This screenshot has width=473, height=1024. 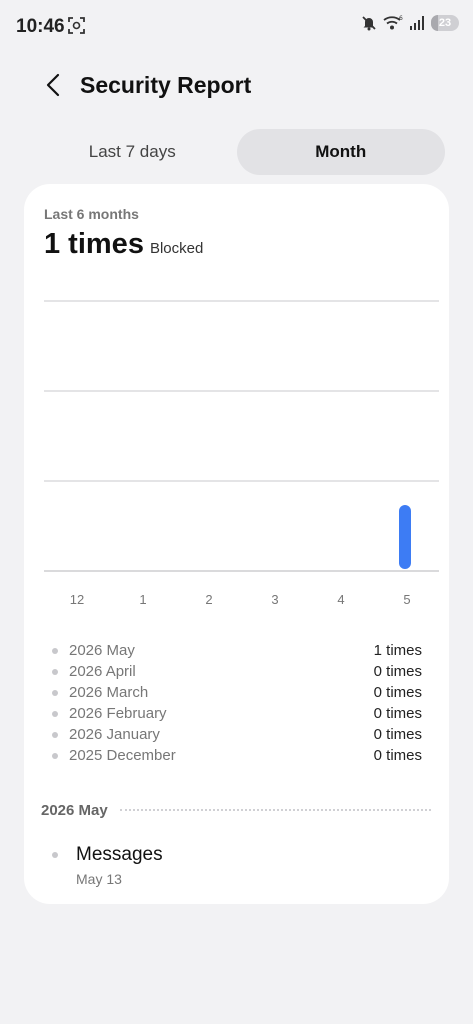 What do you see at coordinates (77, 599) in the screenshot?
I see `x-tick-label: 12` at bounding box center [77, 599].